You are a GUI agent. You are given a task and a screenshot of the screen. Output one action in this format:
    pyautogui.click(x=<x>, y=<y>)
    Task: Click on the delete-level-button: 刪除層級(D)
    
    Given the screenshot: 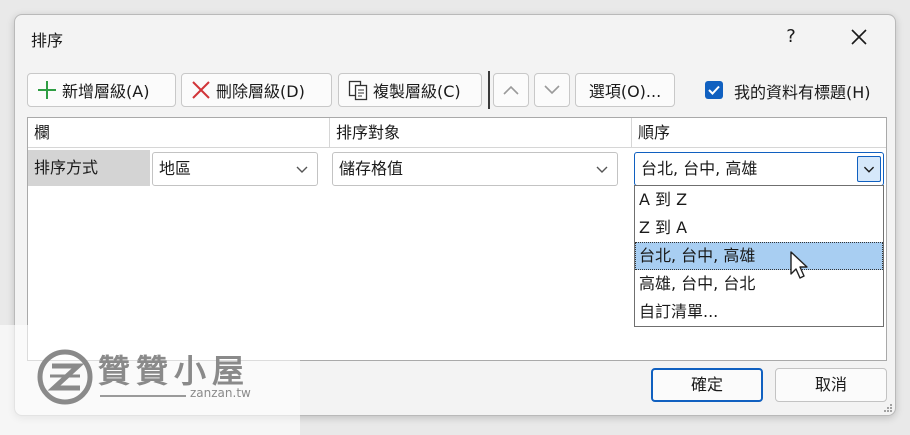 What is the action you would take?
    pyautogui.click(x=256, y=90)
    